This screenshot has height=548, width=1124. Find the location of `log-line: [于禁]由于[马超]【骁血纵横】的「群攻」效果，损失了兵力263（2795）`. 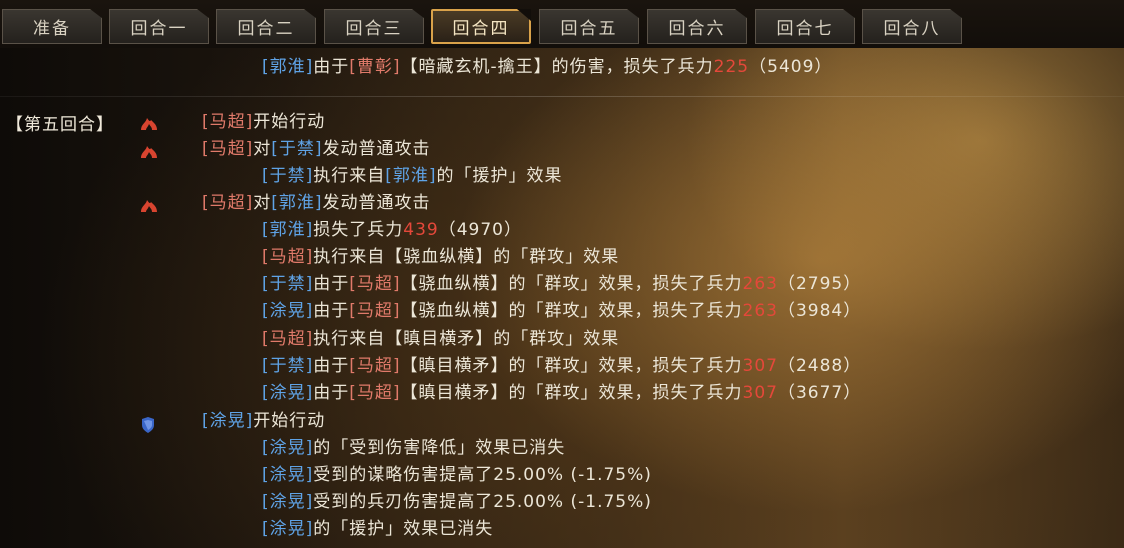

log-line: [于禁]由于[马超]【骁血纵横】的「群攻」效果，损失了兵力263（2795） is located at coordinates (561, 284).